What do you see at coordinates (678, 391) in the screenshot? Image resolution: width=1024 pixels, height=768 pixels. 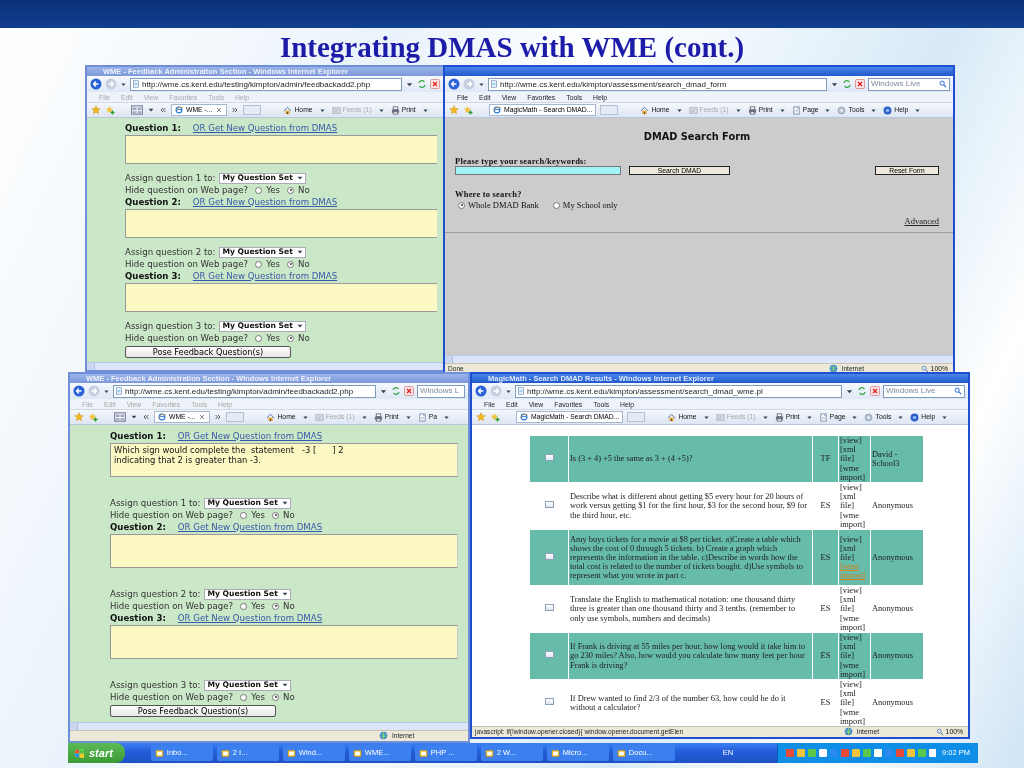 I see `address-field: http://wme.cs.kent.edu/kimpton/assessment/search_dmad_wme.pl` at bounding box center [678, 391].